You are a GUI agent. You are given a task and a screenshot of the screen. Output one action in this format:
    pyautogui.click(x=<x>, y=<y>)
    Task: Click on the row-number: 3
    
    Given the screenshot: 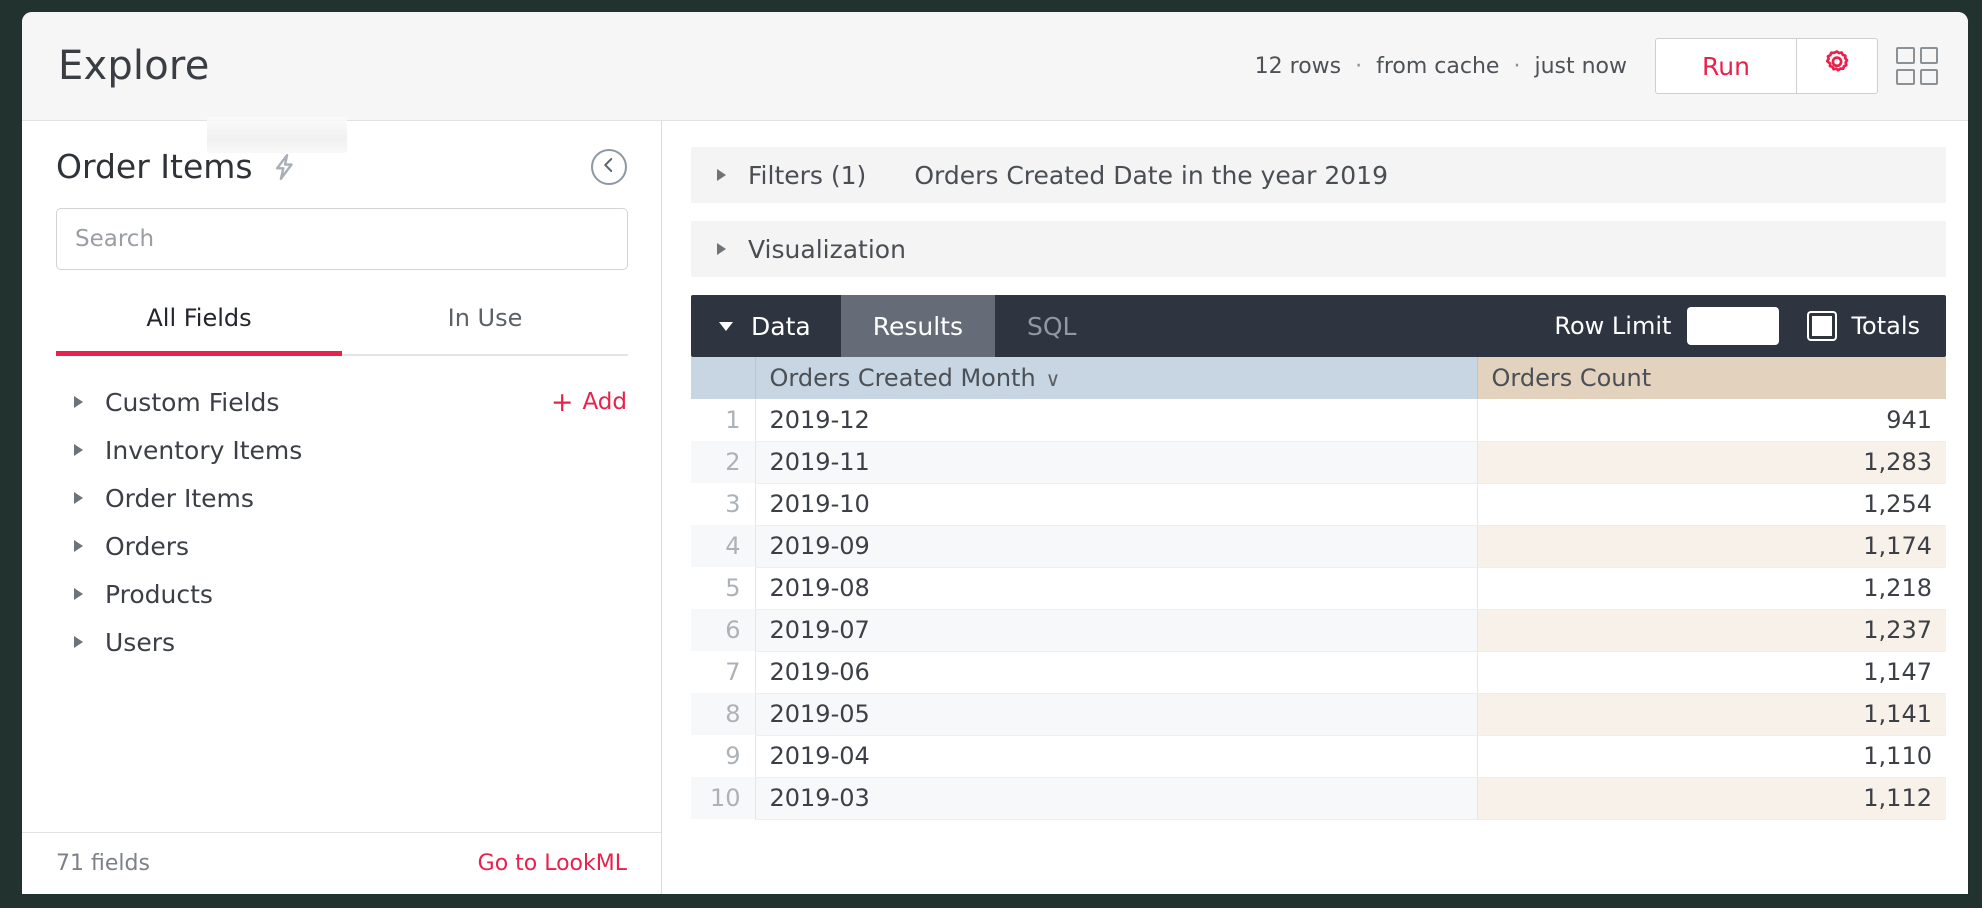 What is the action you would take?
    pyautogui.click(x=723, y=504)
    